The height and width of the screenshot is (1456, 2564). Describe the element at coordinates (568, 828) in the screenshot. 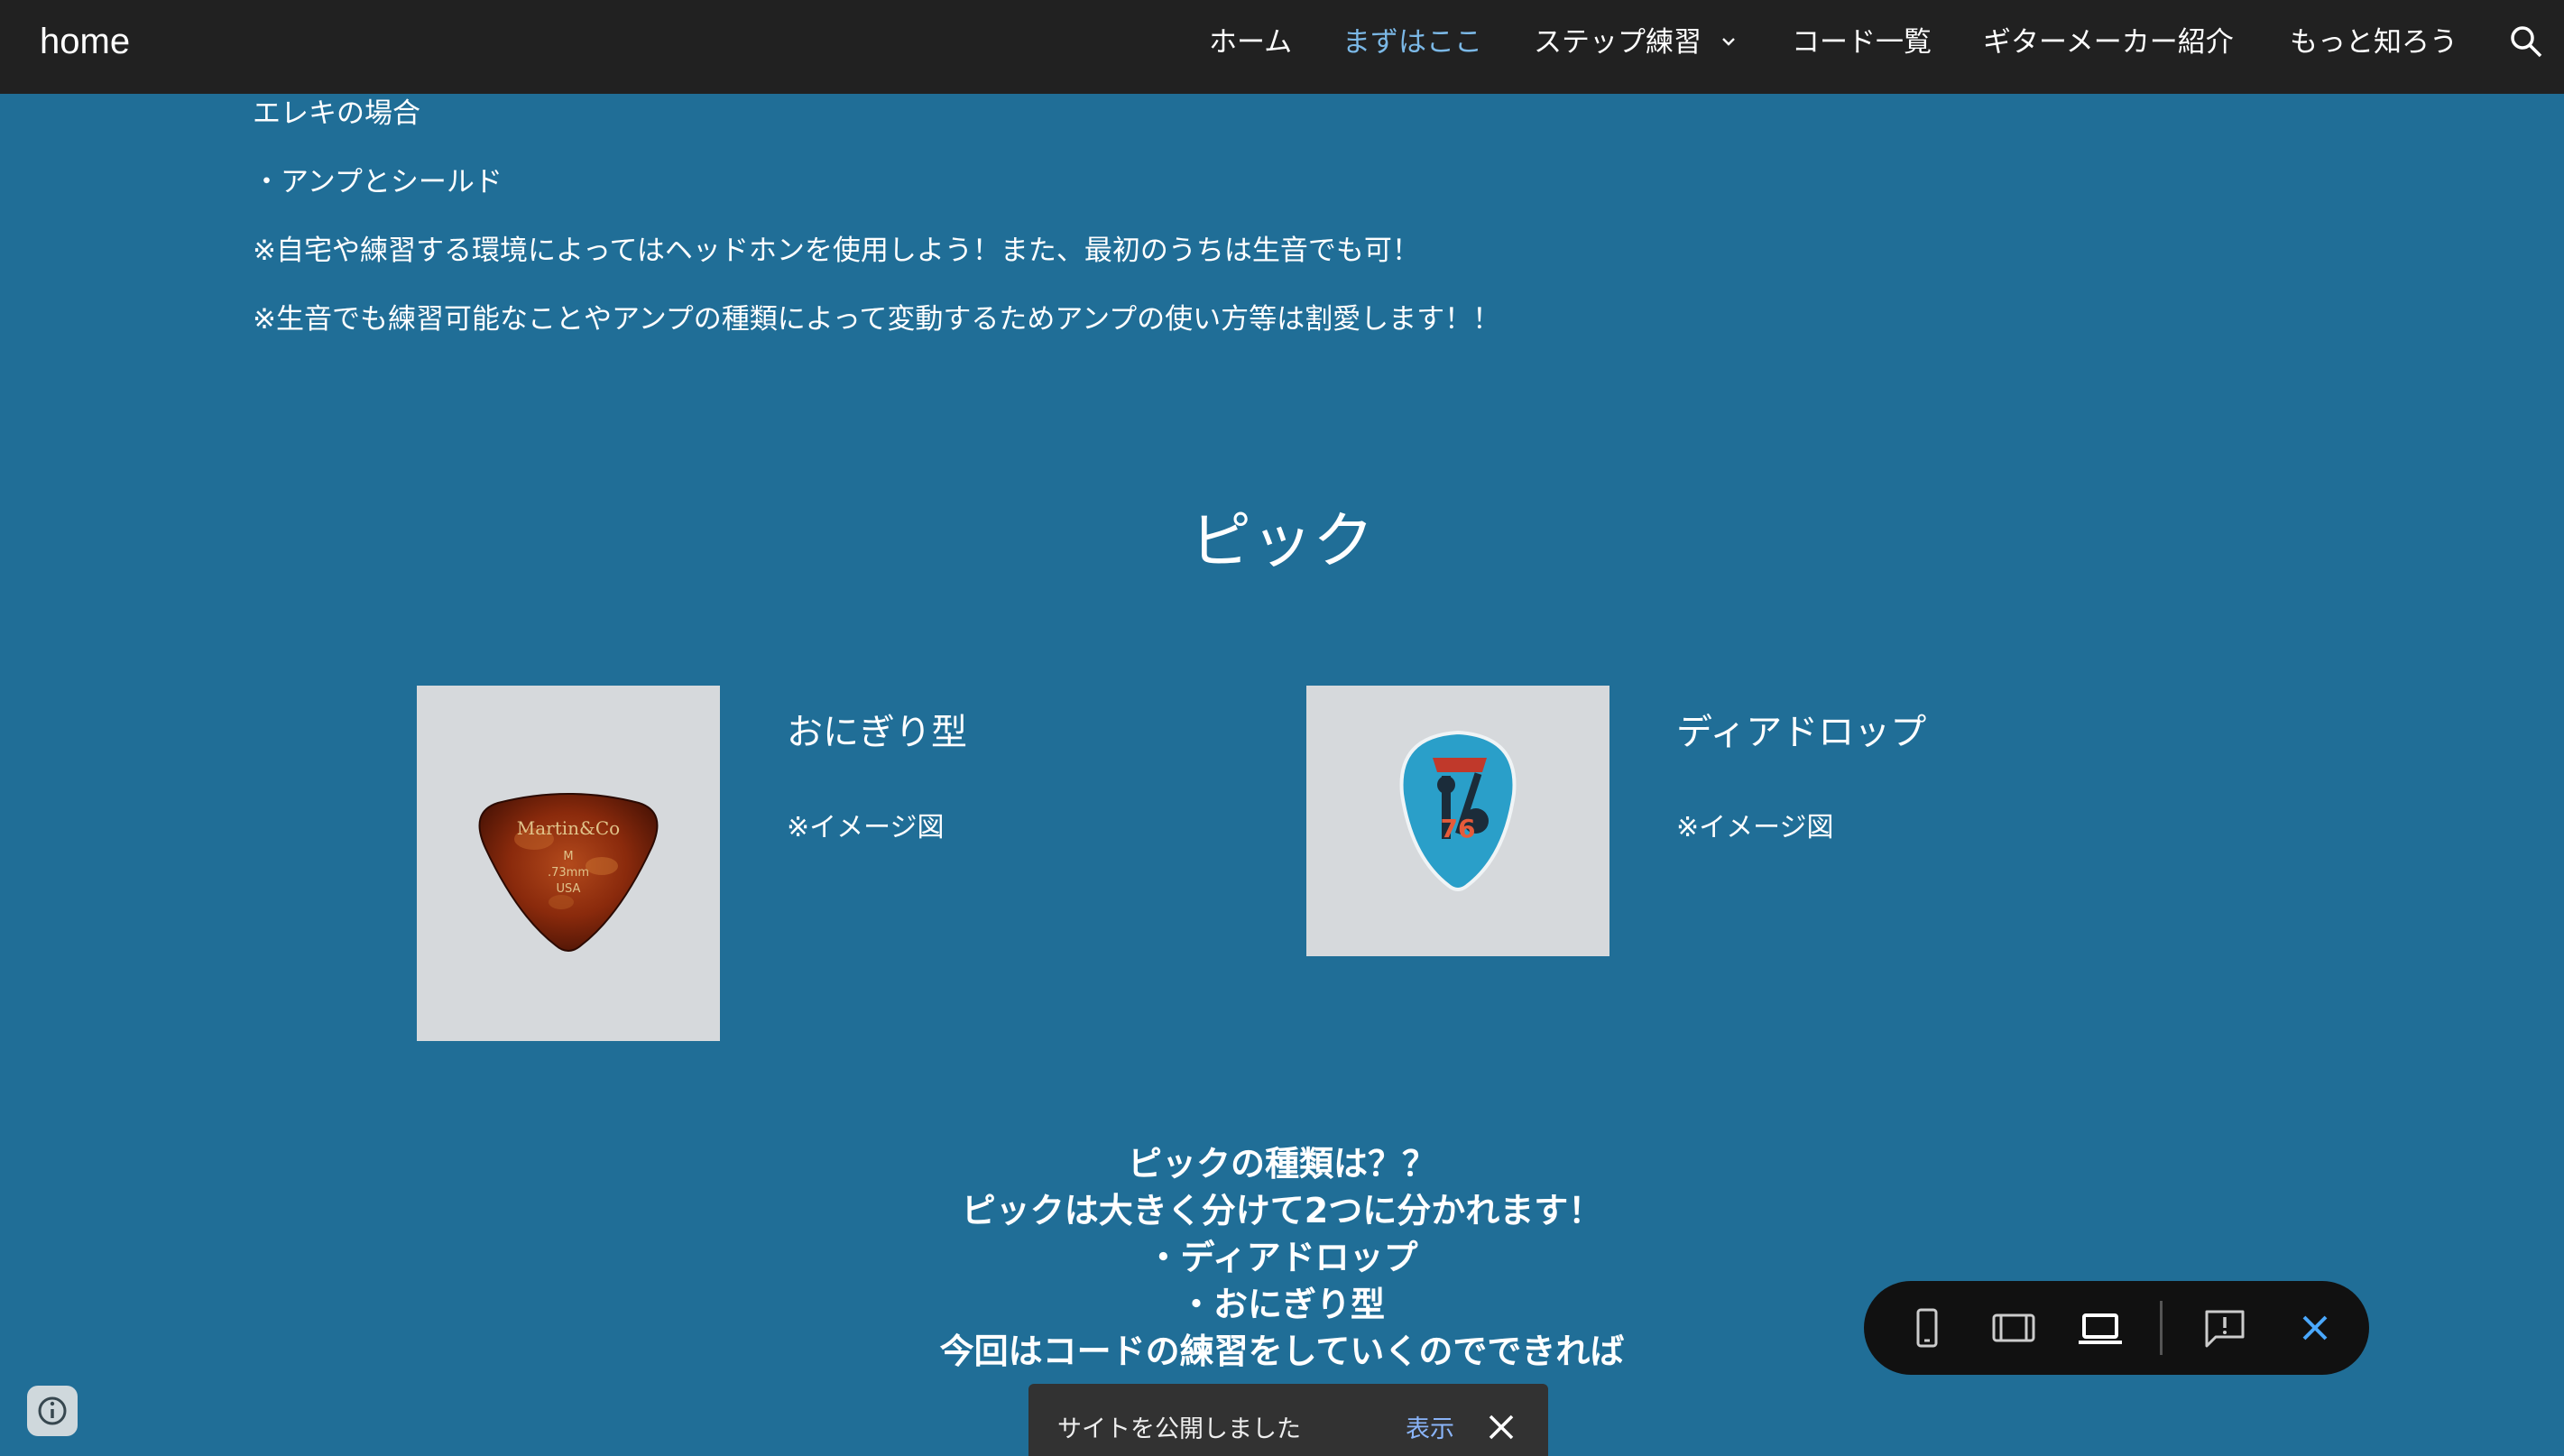

I see `pick-brand-text: Martin&Co` at that location.